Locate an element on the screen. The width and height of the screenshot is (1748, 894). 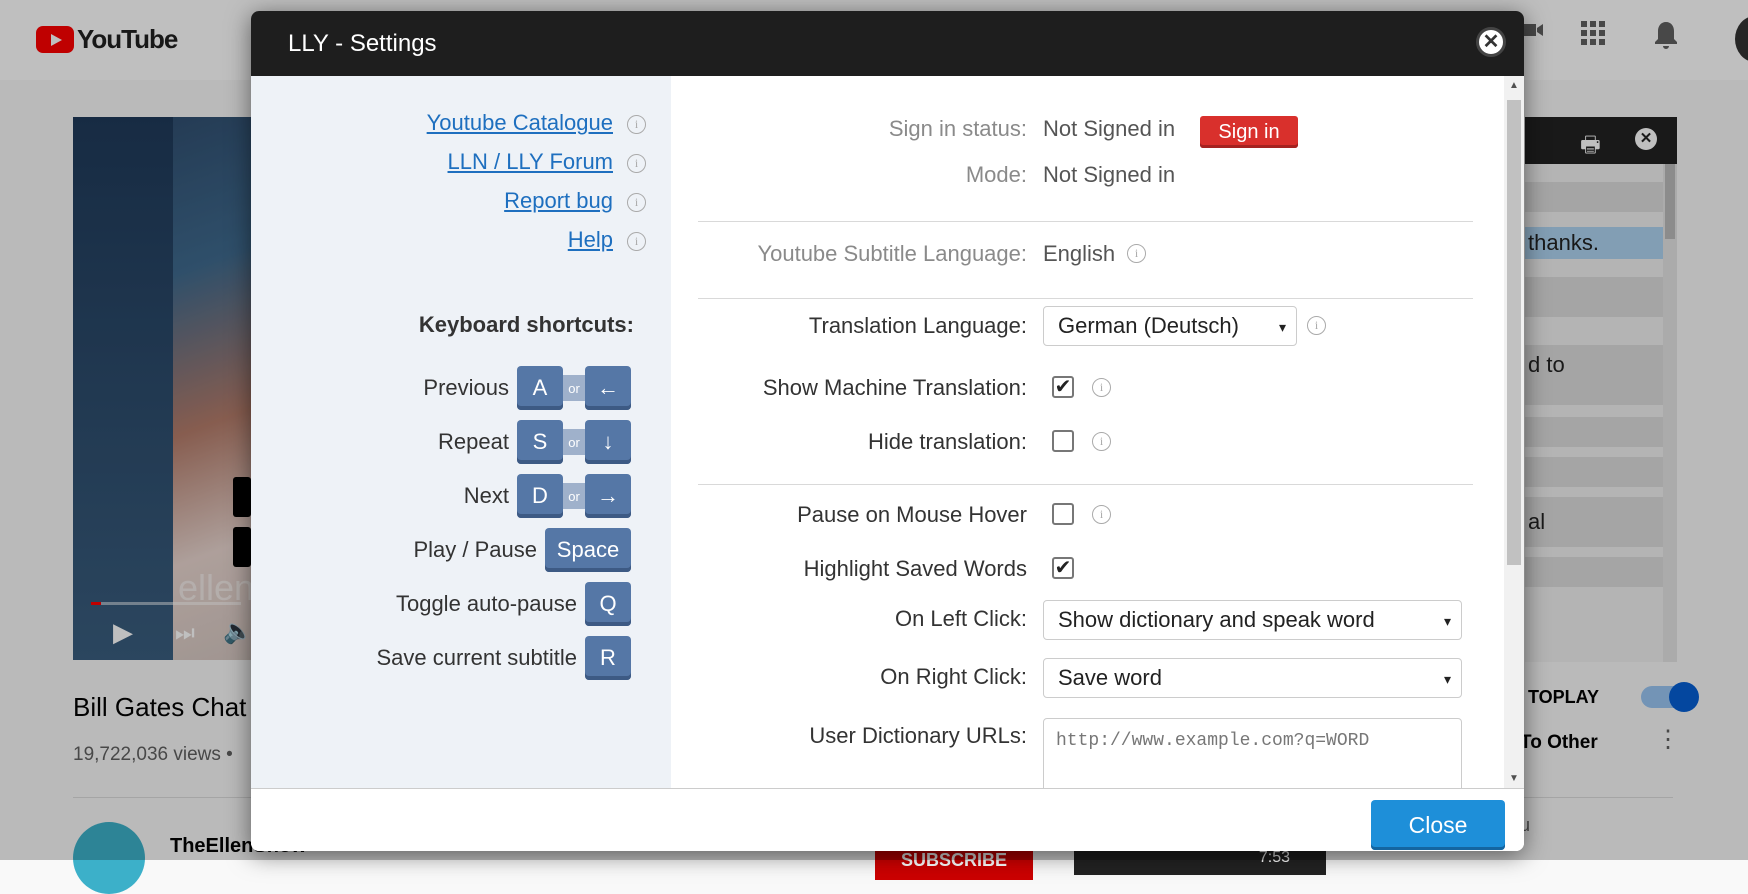
sign-in-button: Sign in is located at coordinates (1249, 132).